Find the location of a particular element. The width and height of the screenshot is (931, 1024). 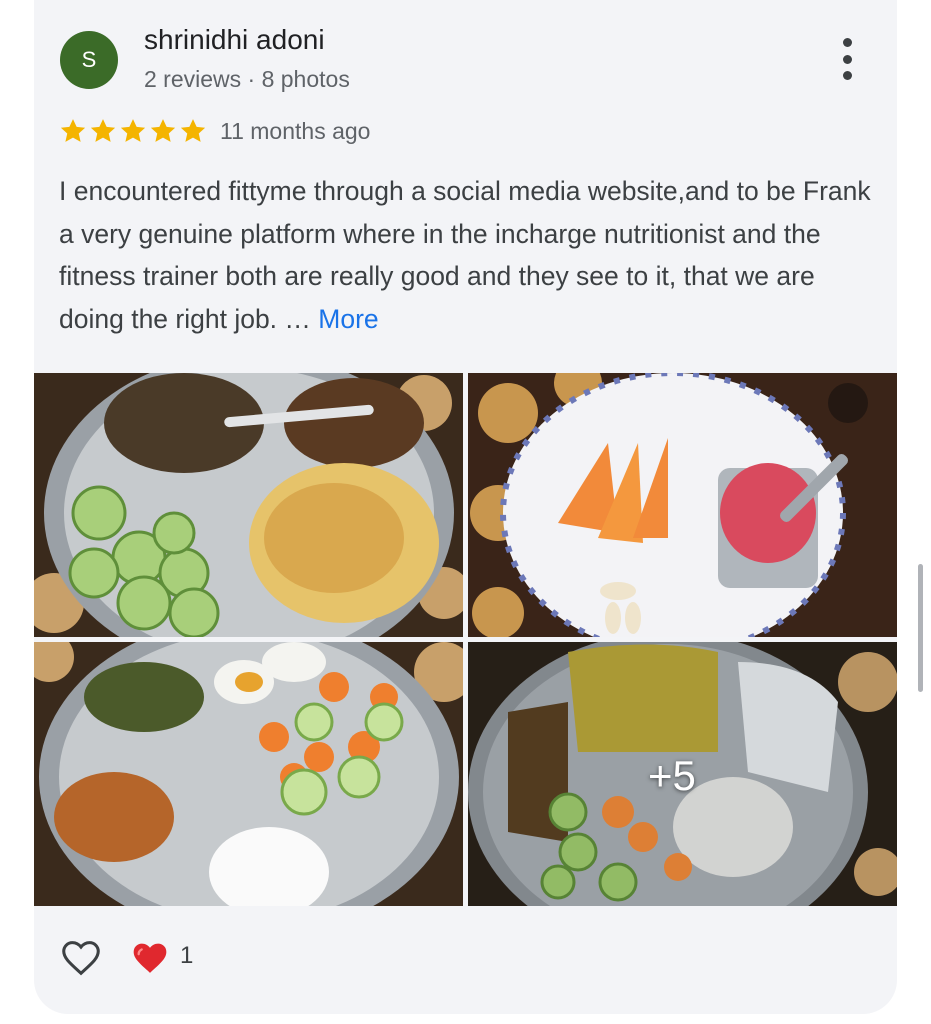

author-meta: 2 reviews · 8 photos is located at coordinates (247, 79).